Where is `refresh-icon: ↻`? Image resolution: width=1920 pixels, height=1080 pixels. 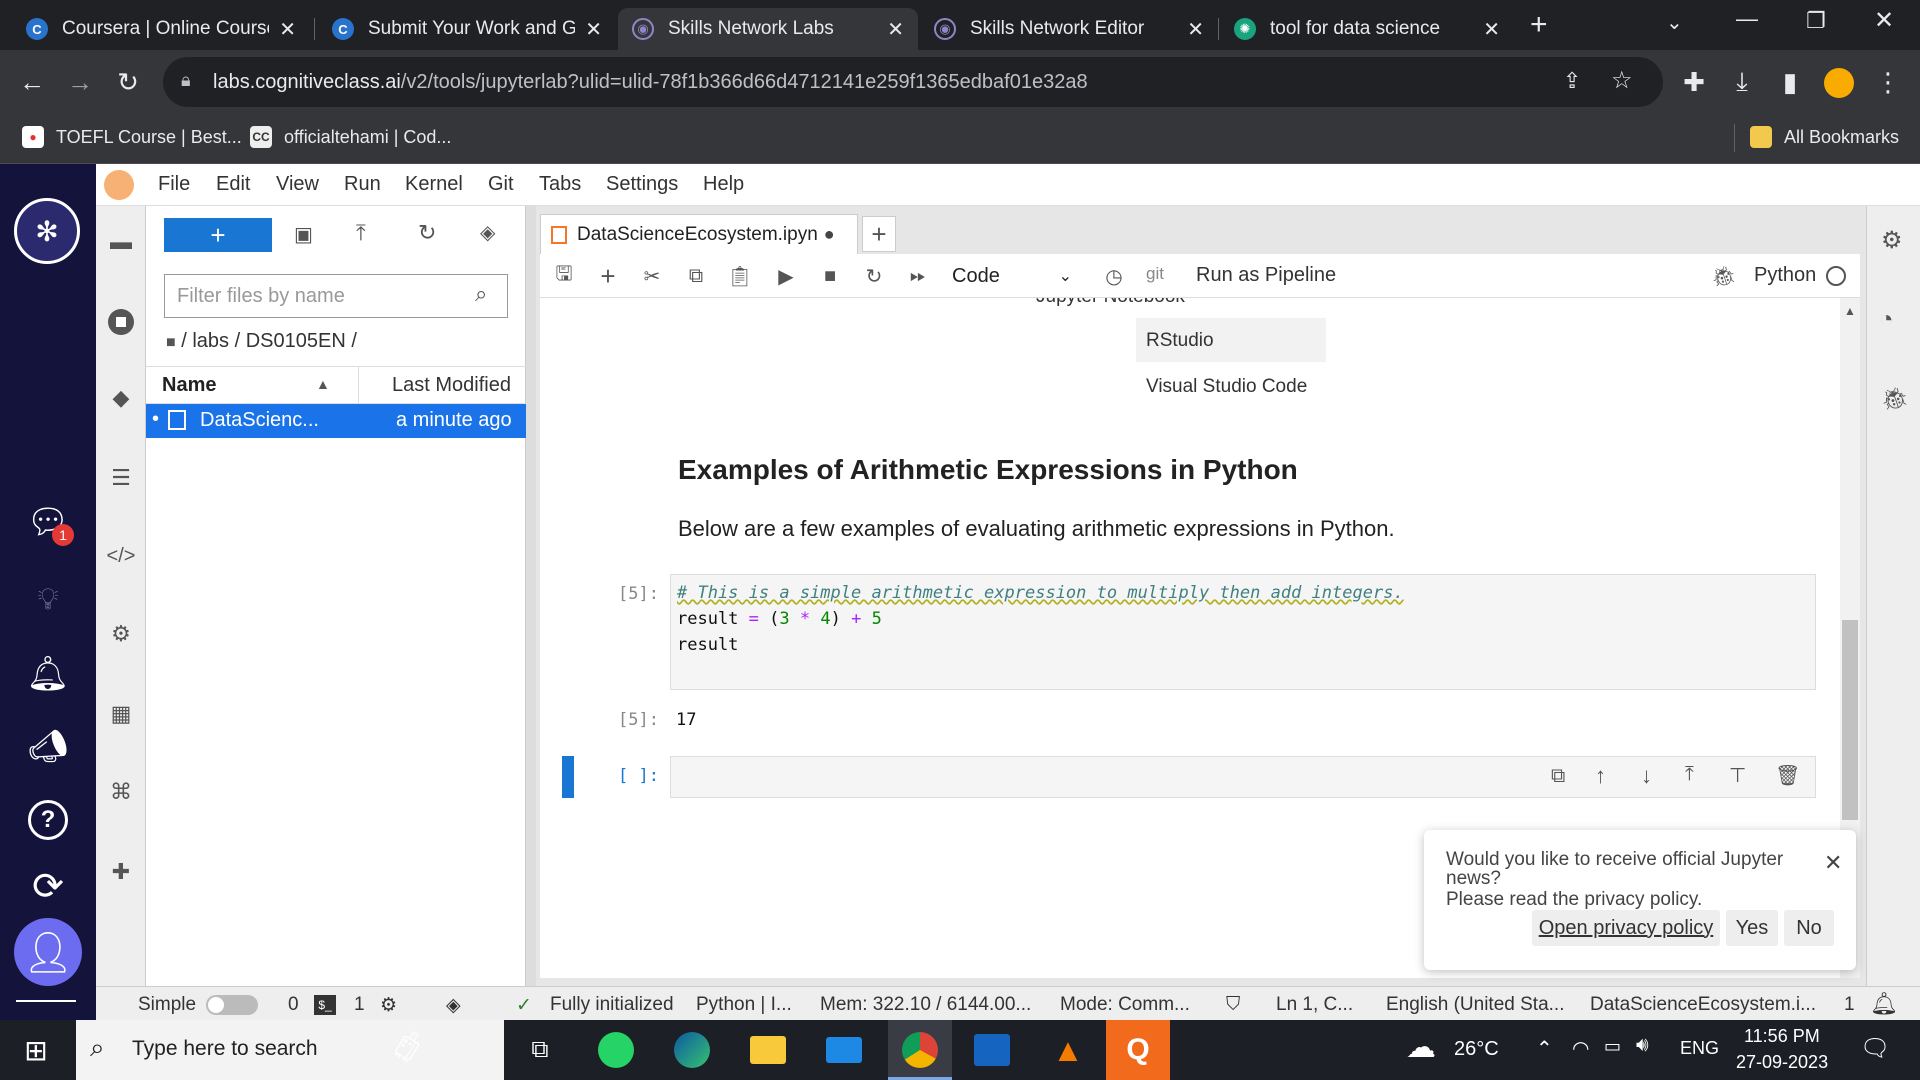 refresh-icon: ↻ is located at coordinates (427, 233).